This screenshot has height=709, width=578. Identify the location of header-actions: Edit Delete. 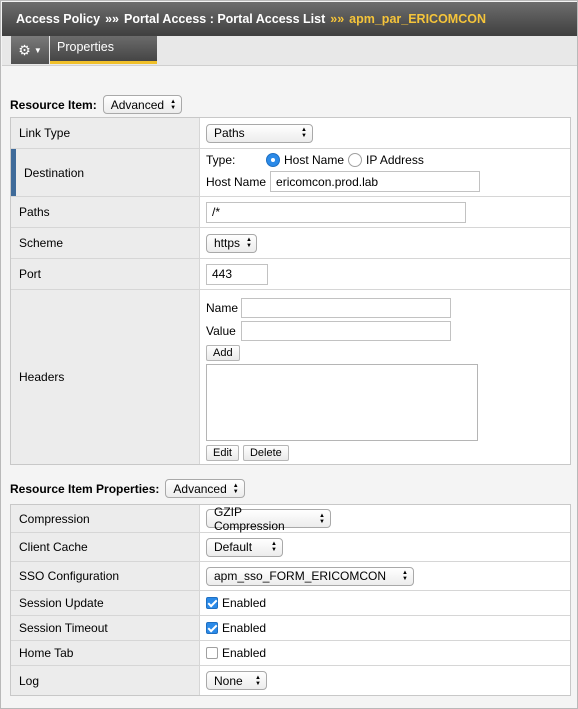
(247, 453).